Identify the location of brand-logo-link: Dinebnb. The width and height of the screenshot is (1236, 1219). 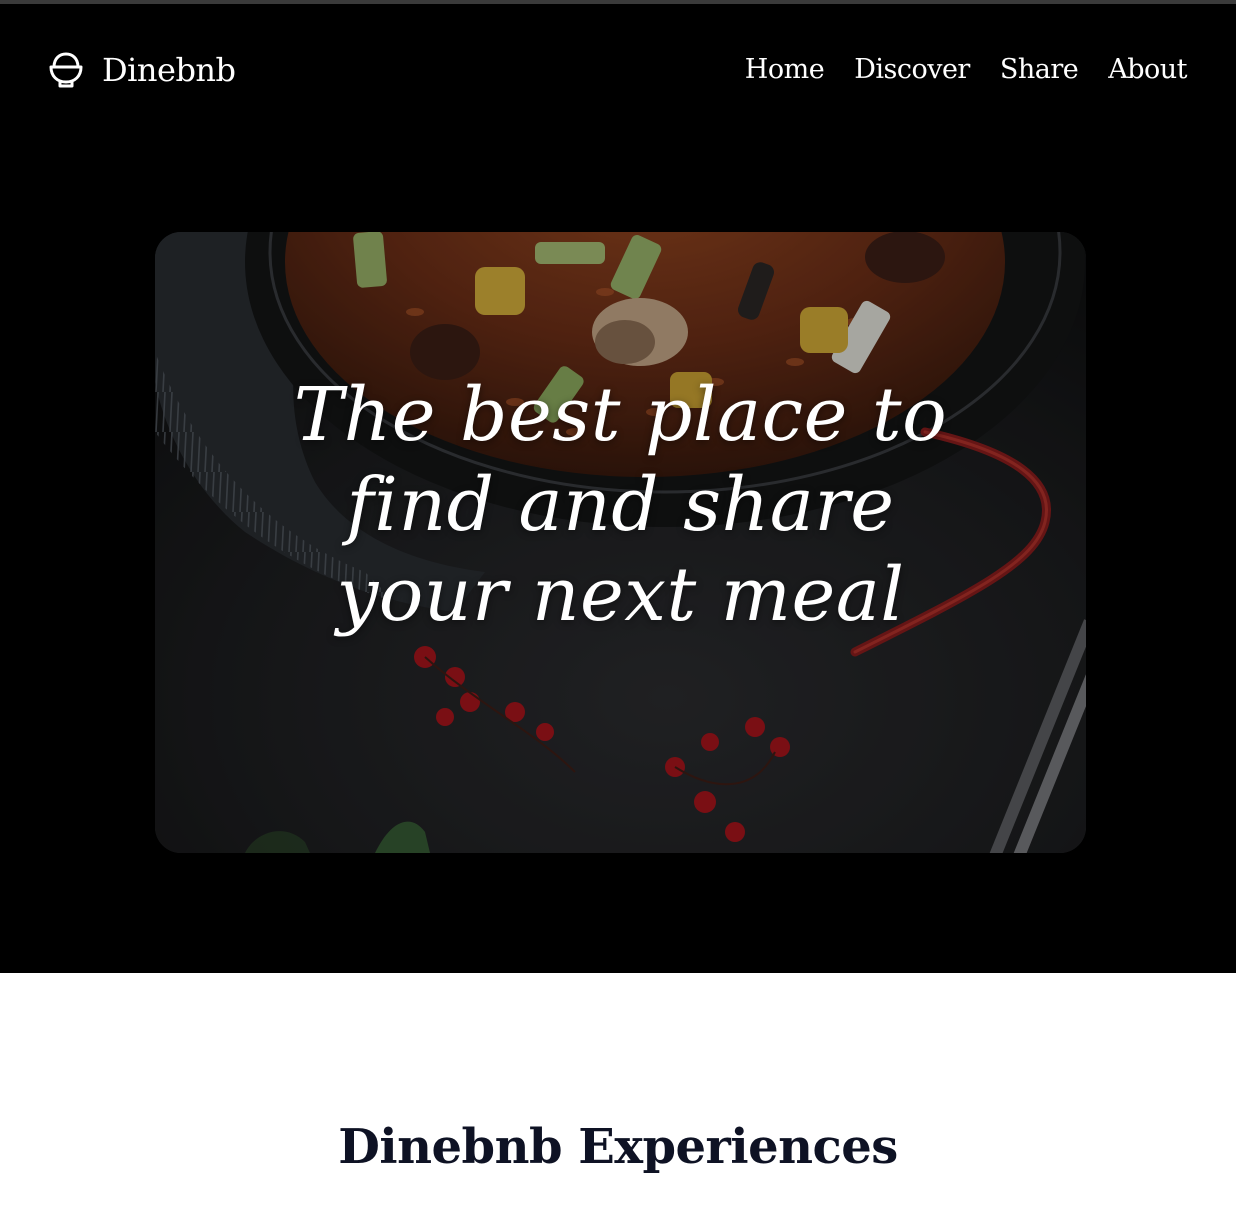
(142, 70).